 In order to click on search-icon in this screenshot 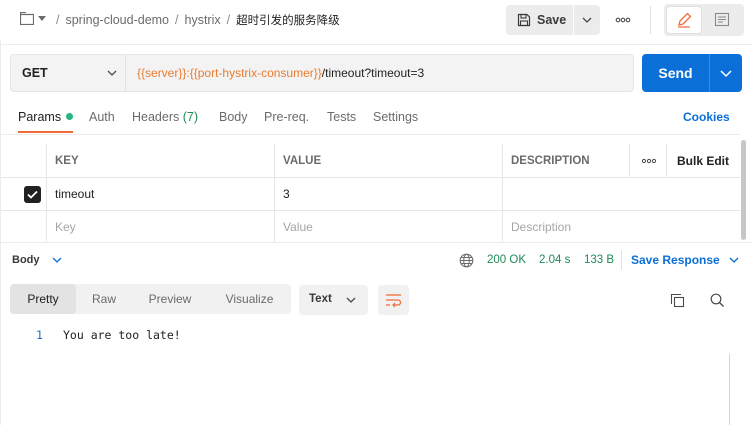, I will do `click(717, 300)`.